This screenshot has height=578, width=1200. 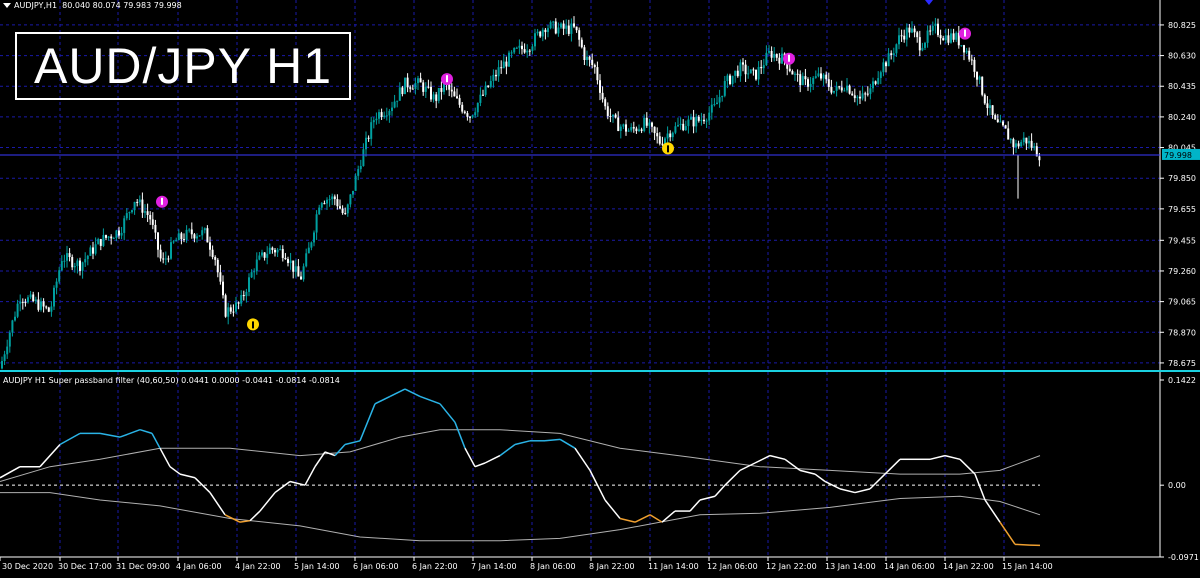 I want to click on price-tick-label: 79.850, so click(x=1182, y=178).